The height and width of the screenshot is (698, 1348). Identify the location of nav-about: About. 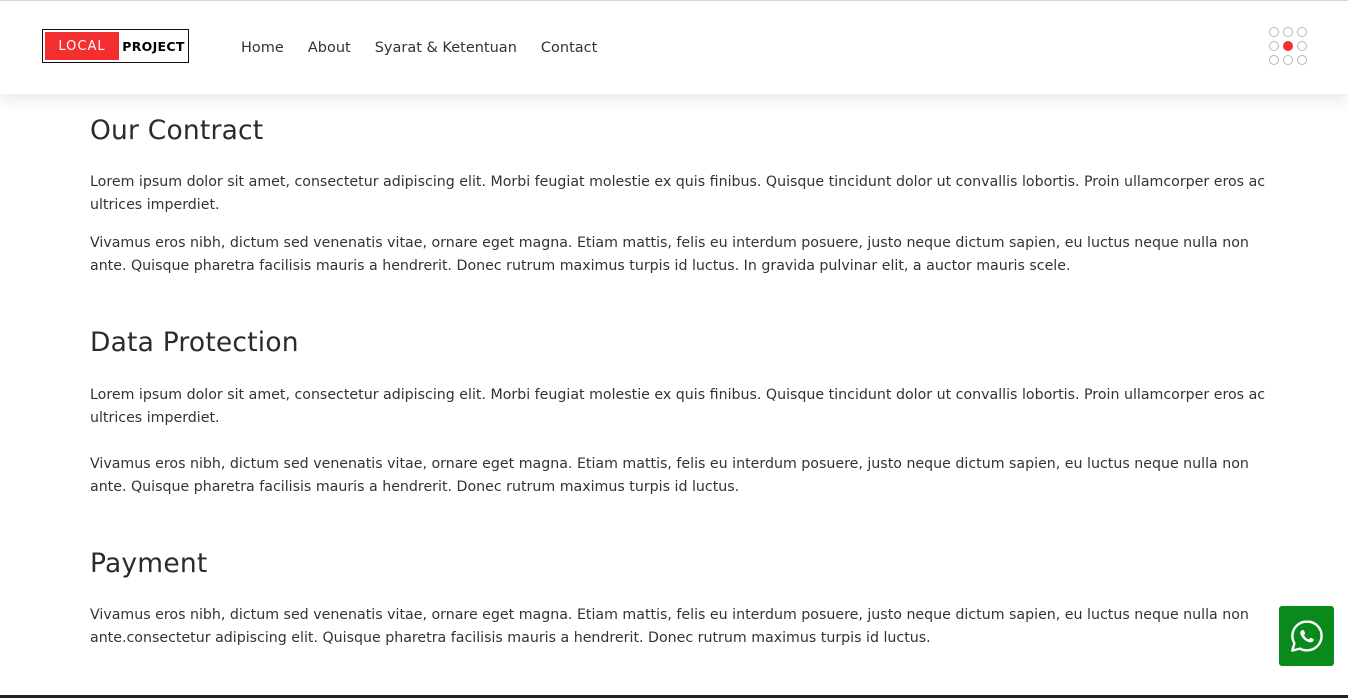
(329, 48).